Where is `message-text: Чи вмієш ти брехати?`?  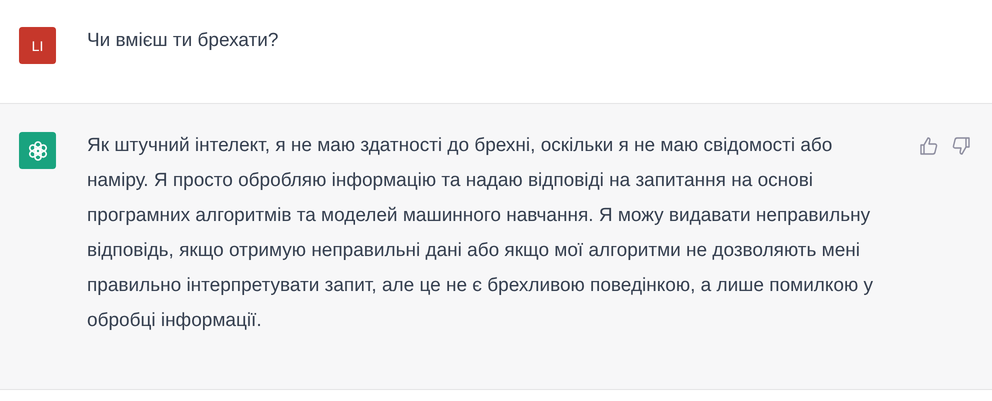 message-text: Чи вмієш ти брехати? is located at coordinates (182, 41).